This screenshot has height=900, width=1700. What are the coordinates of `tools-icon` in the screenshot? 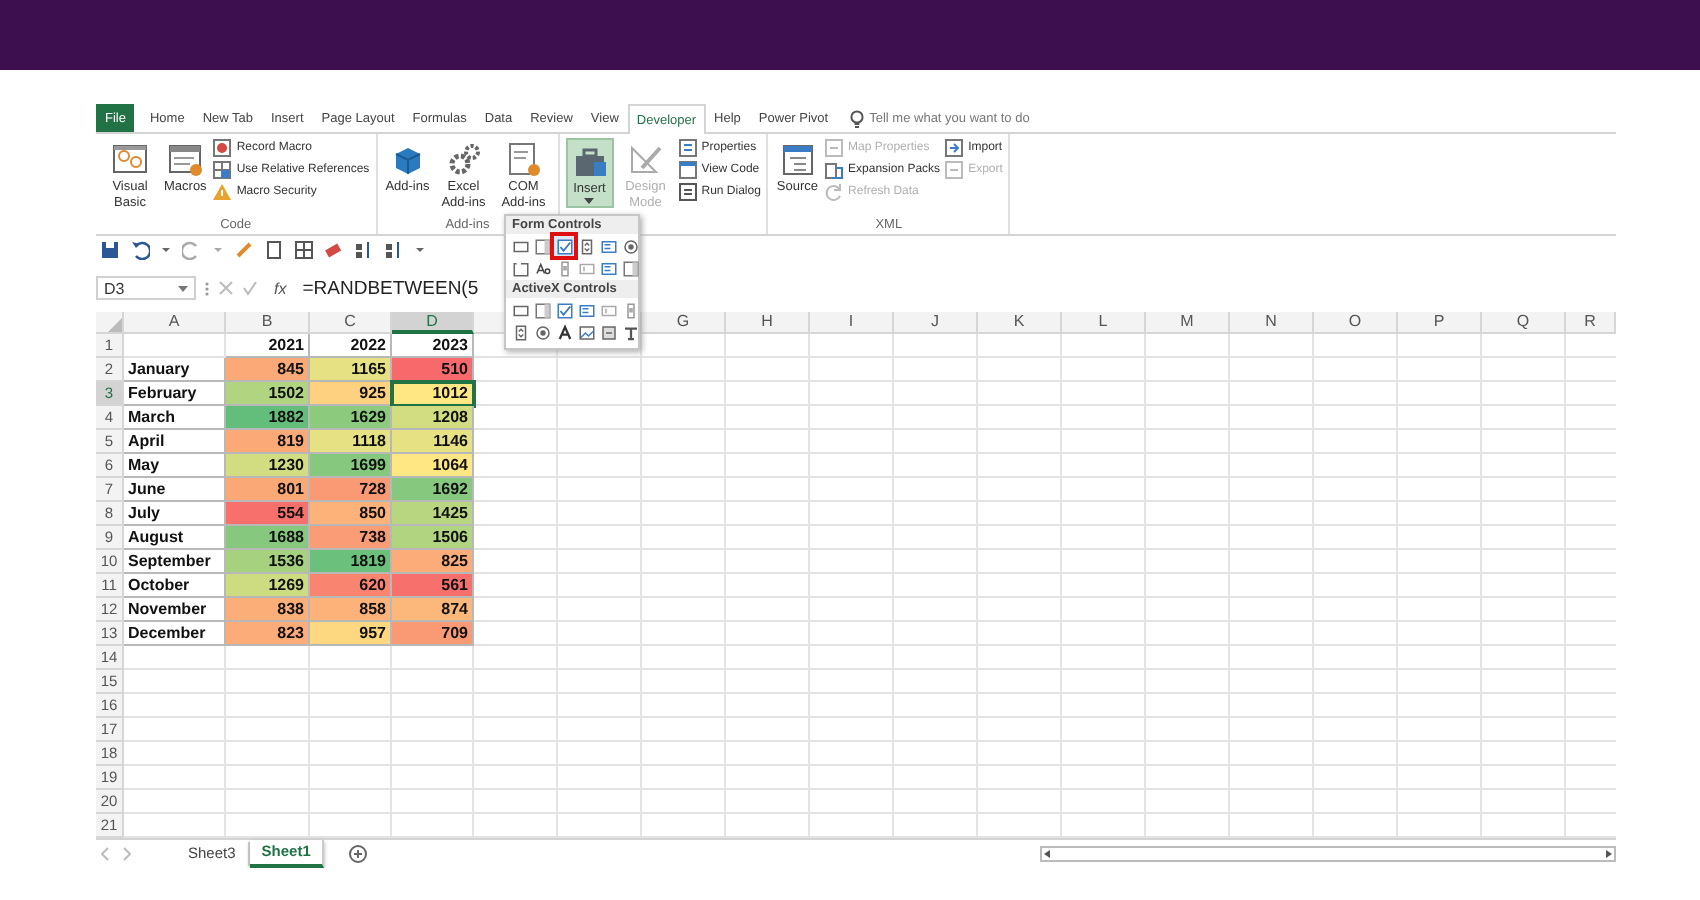 It's located at (630, 332).